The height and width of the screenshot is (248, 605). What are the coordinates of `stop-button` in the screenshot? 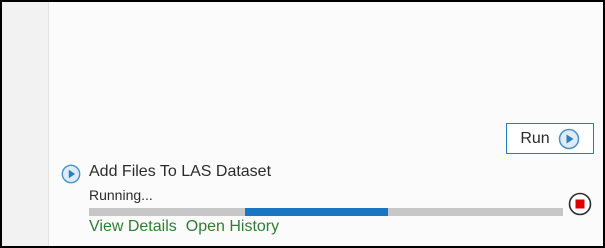 It's located at (580, 204).